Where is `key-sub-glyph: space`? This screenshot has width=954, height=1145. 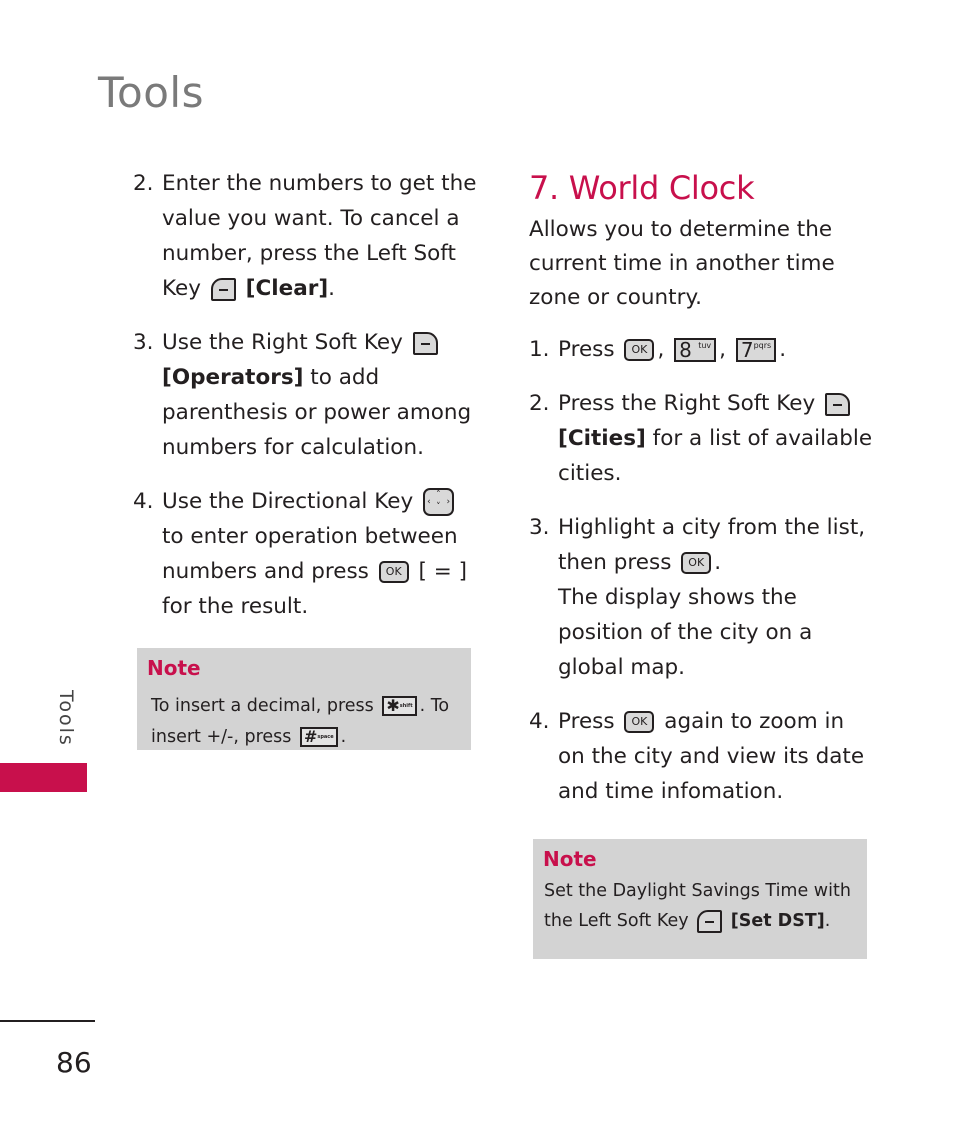
key-sub-glyph: space is located at coordinates (325, 737).